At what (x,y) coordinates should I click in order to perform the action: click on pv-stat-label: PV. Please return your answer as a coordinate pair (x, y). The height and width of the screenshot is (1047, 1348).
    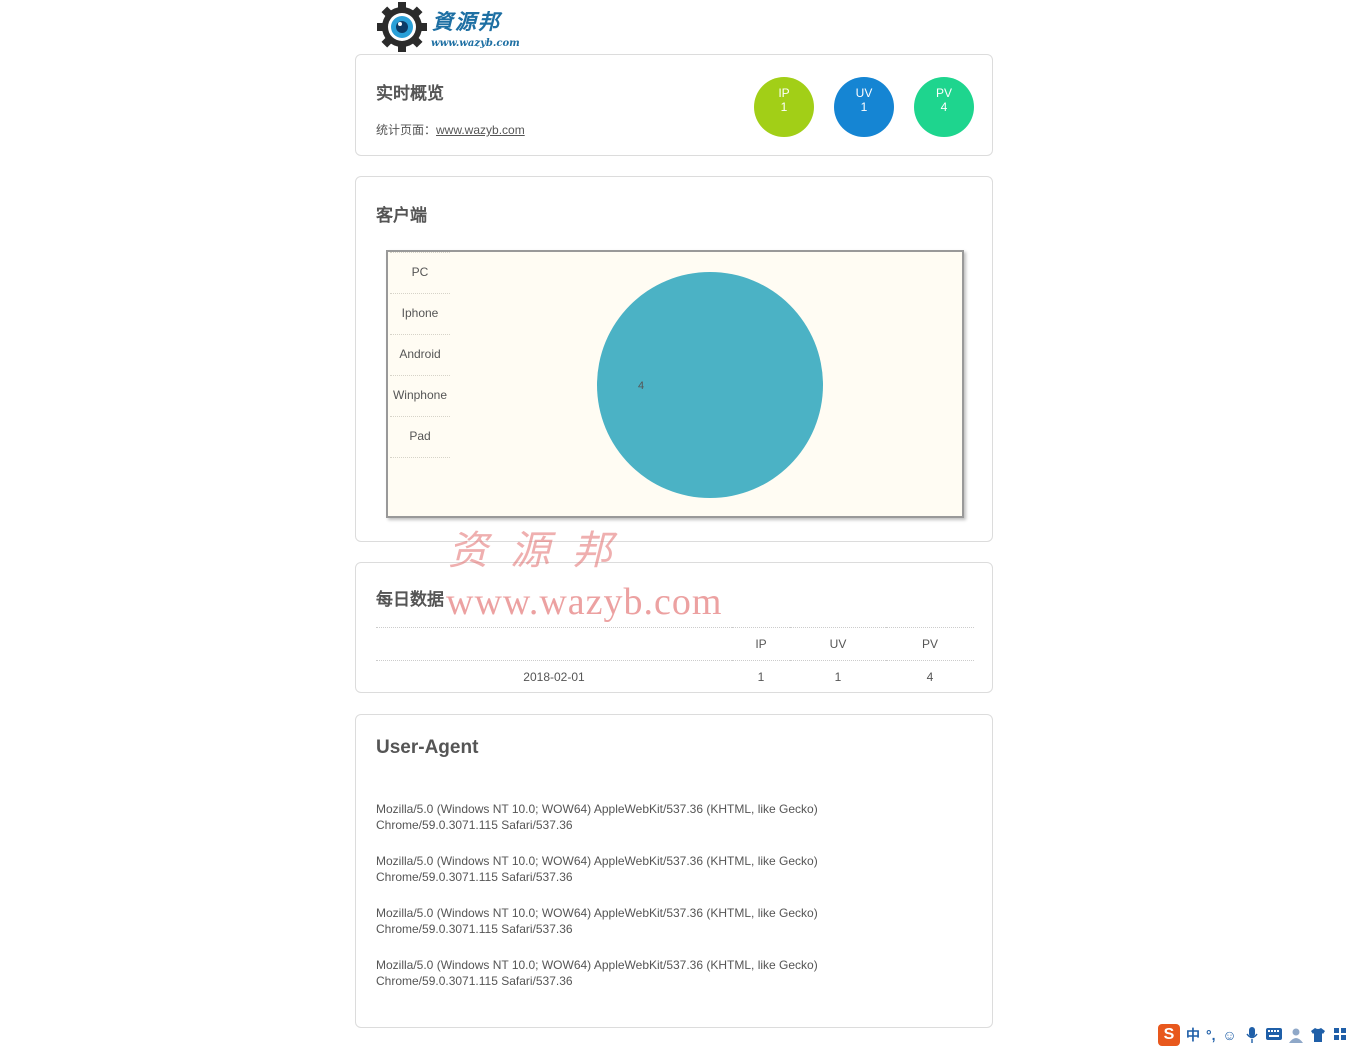
    Looking at the image, I should click on (943, 93).